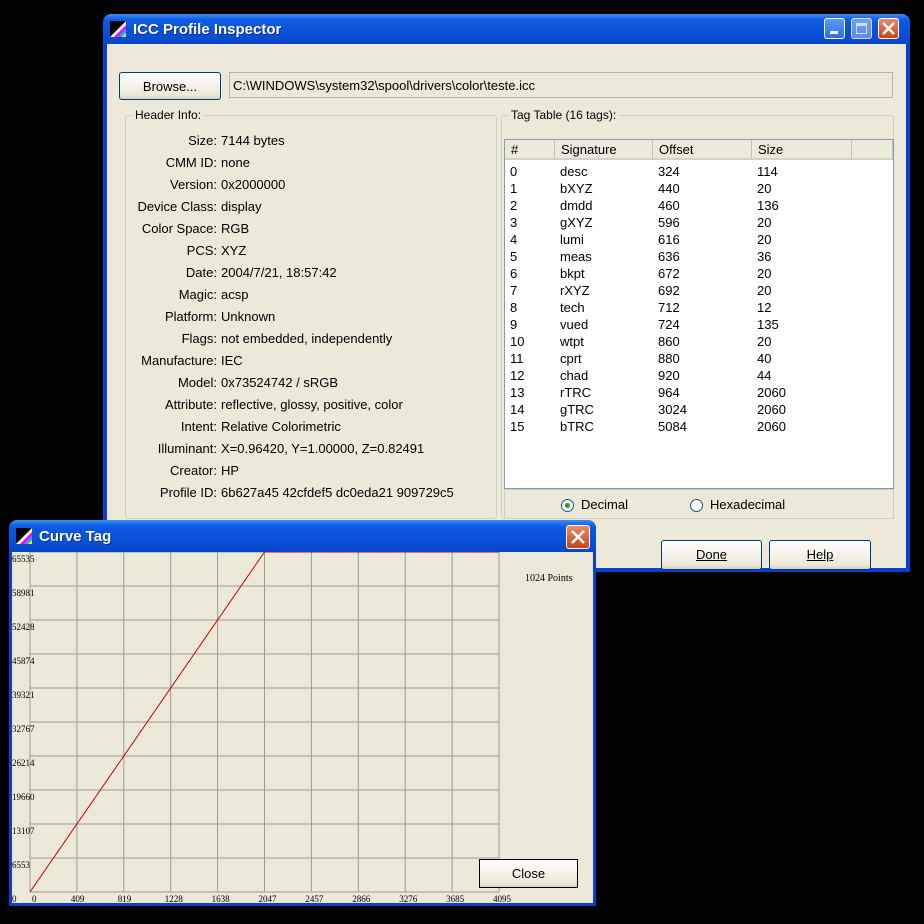  I want to click on header-field-value: acsp, so click(235, 294).